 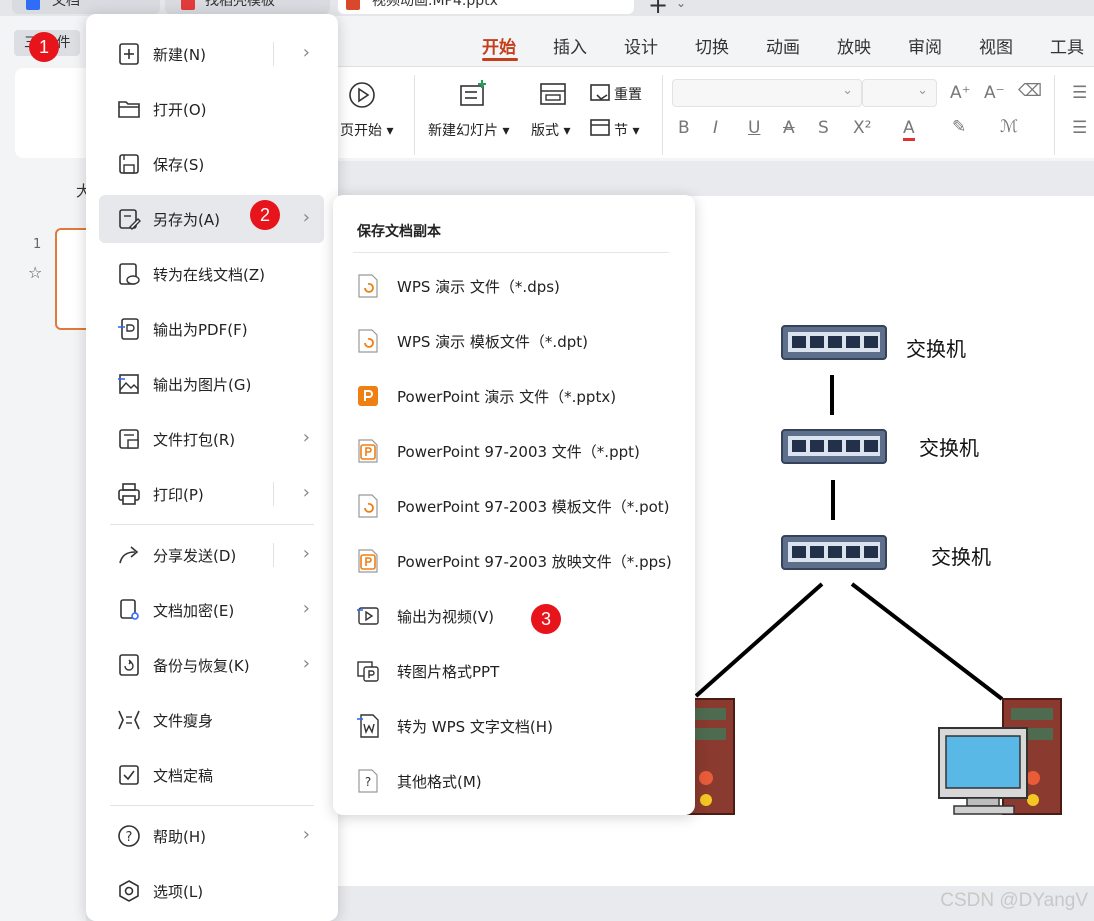 What do you see at coordinates (783, 45) in the screenshot?
I see `tab-animations: 动画` at bounding box center [783, 45].